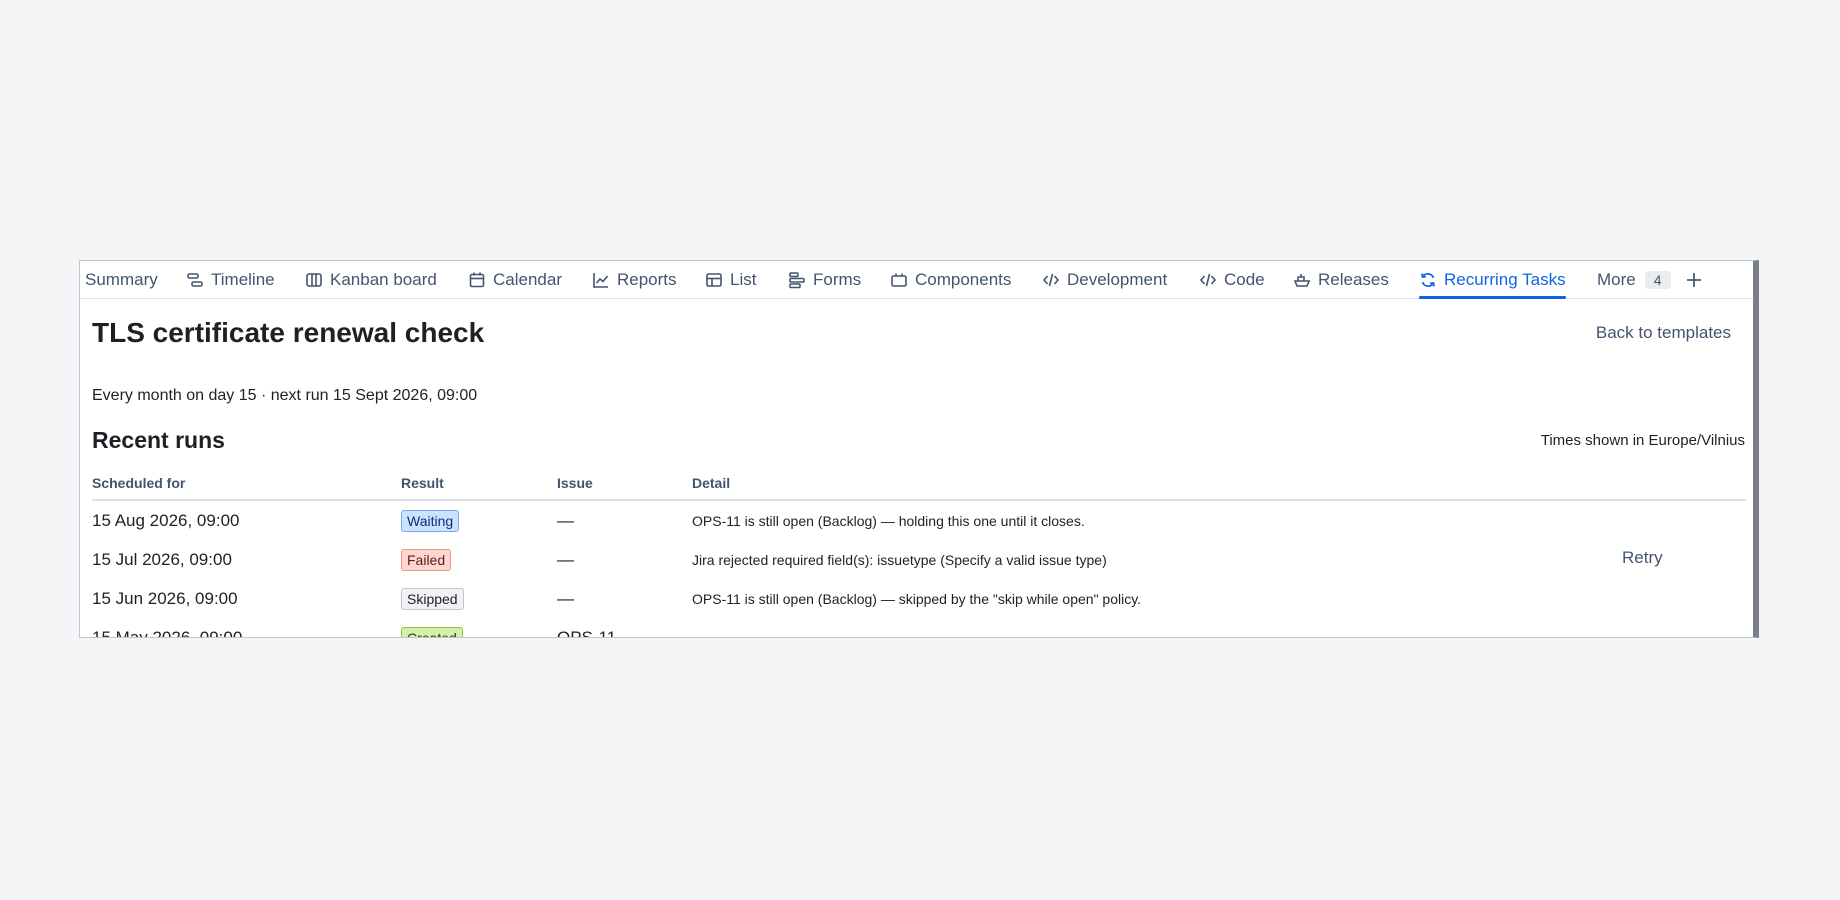 The height and width of the screenshot is (900, 1840). What do you see at coordinates (288, 332) in the screenshot?
I see `page-title: TLS certificate renewal check` at bounding box center [288, 332].